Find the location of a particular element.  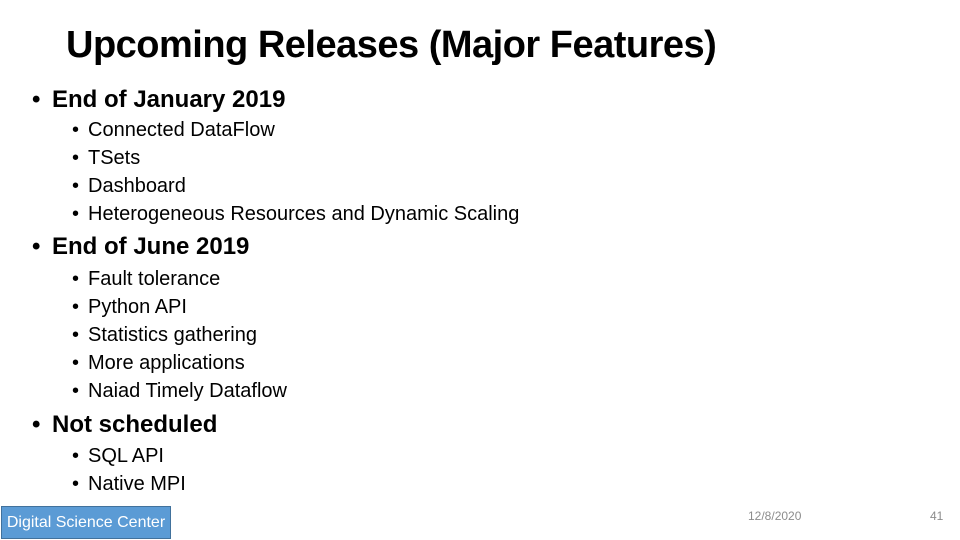

organization-badge: Digital Science Center is located at coordinates (86, 522).